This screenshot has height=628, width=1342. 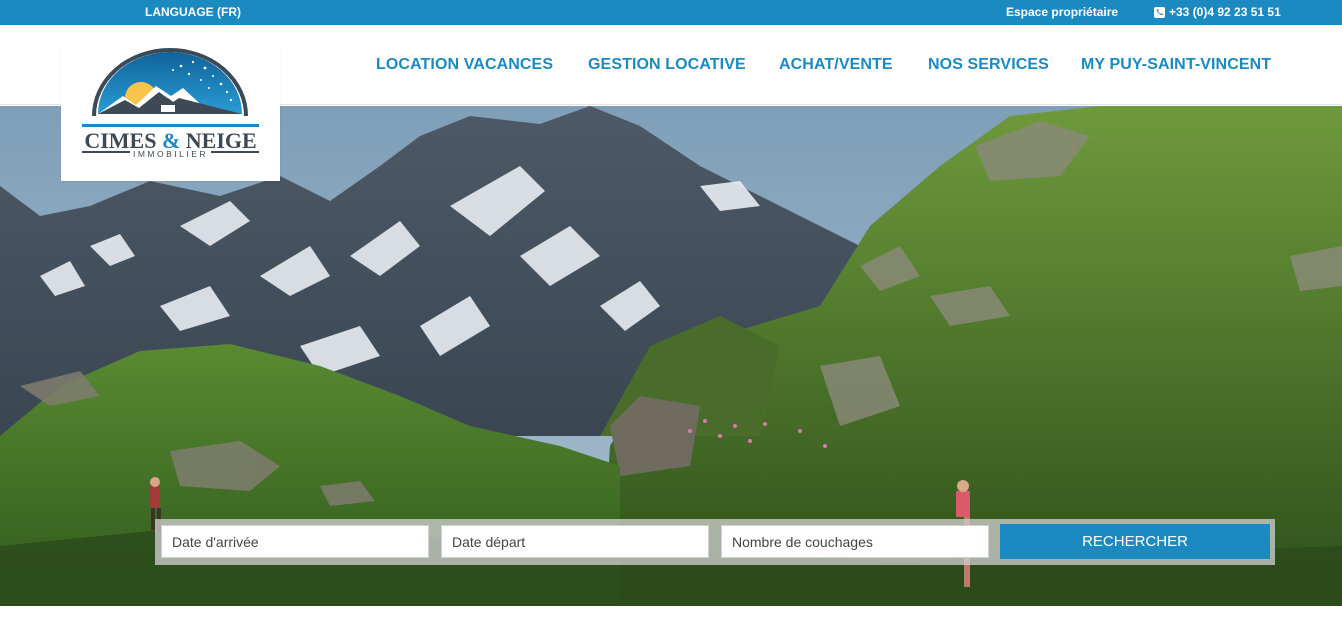 I want to click on site-logo: CIMES & NEIGE IMMOBILIER, so click(x=170, y=114).